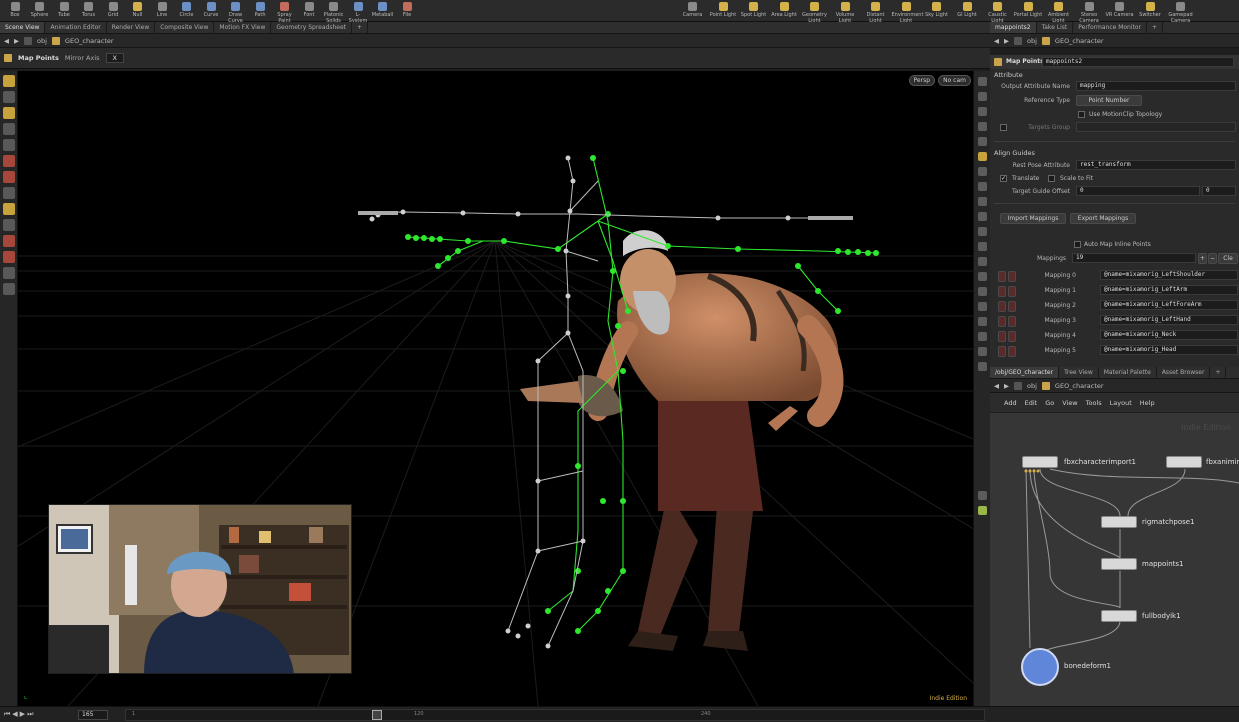 The height and width of the screenshot is (722, 1239). Describe the element at coordinates (982, 201) in the screenshot. I see `visibility-icon` at that location.